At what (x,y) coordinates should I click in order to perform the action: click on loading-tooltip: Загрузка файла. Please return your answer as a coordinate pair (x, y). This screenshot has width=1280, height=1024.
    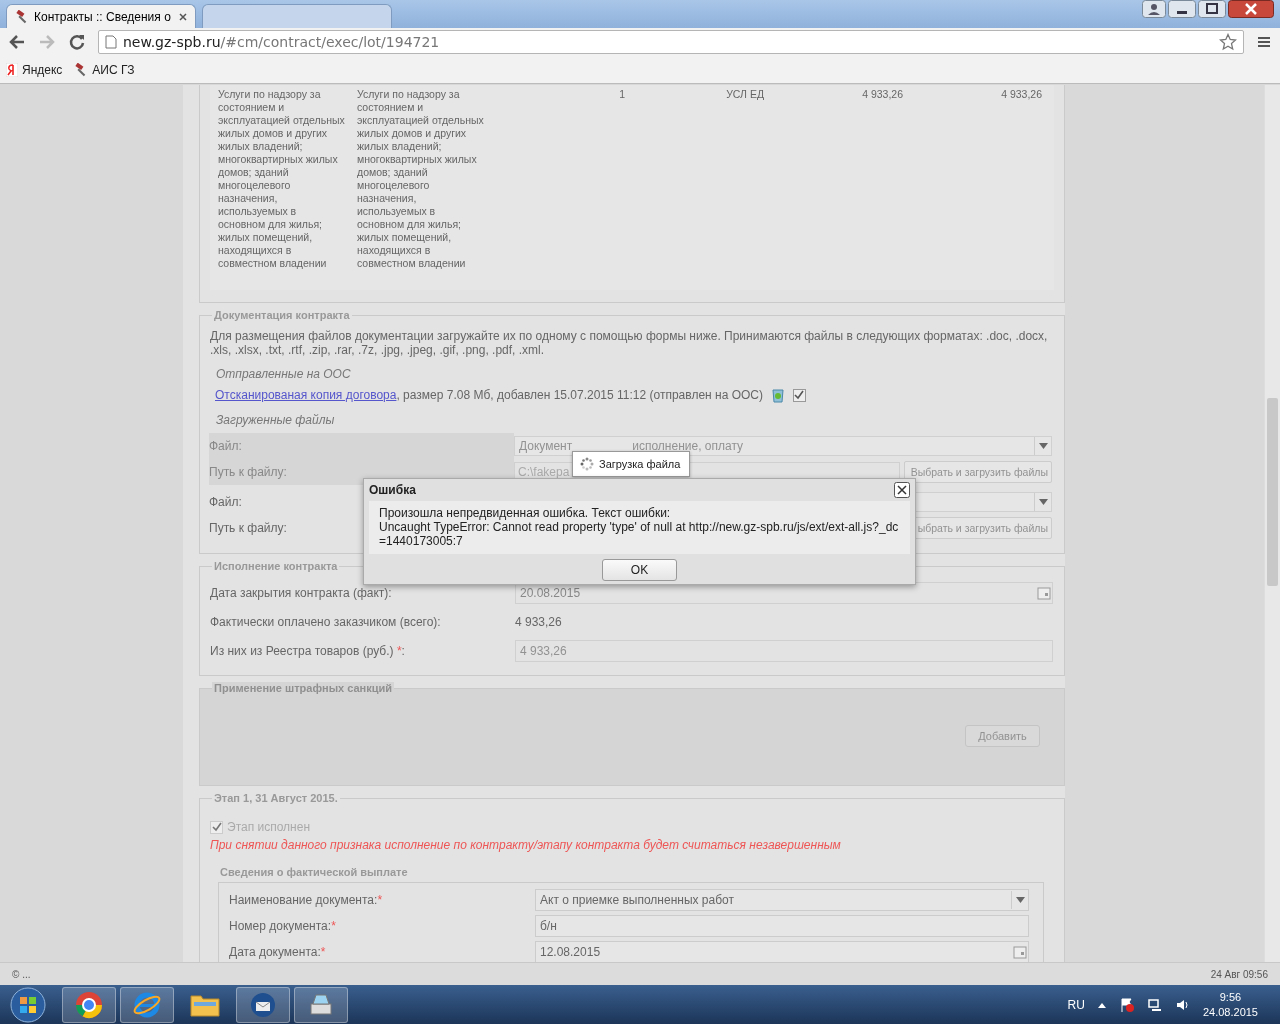
    Looking at the image, I should click on (631, 464).